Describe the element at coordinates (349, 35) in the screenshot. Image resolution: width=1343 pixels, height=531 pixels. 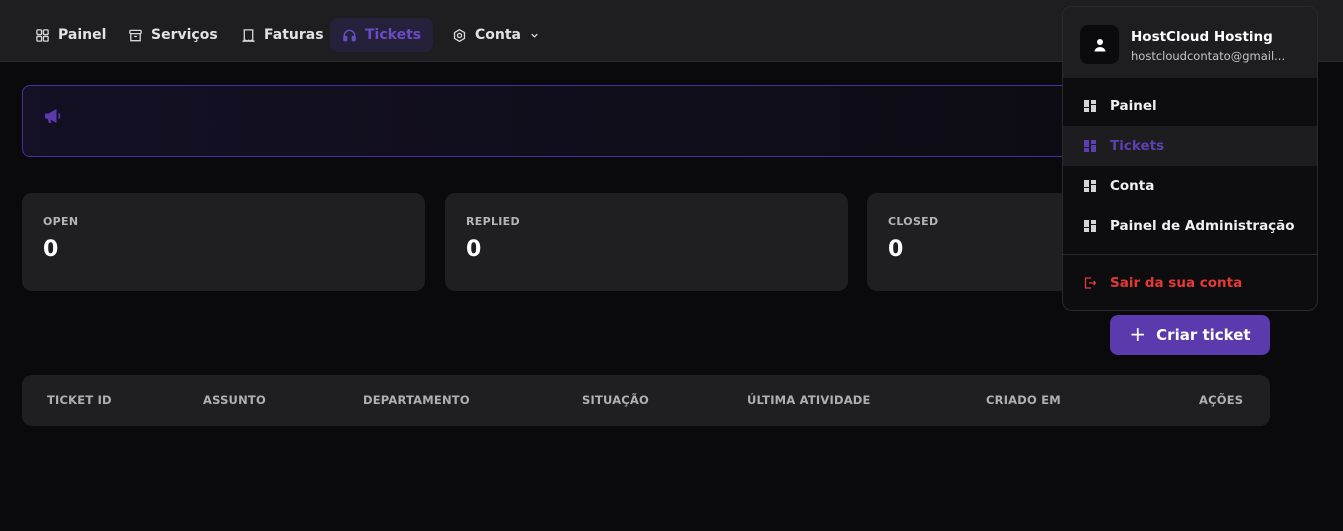
I see `headset-icon` at that location.